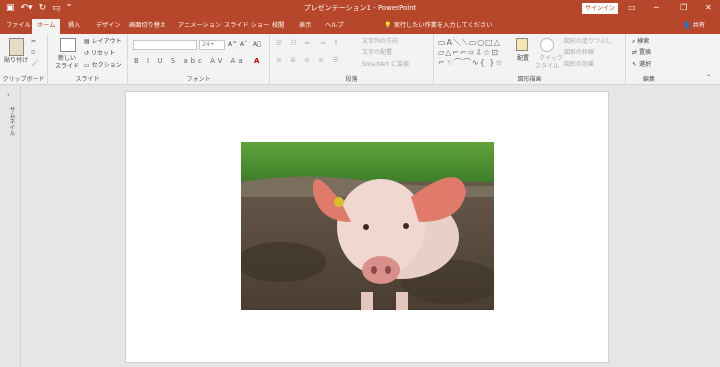 This screenshot has width=720, height=367. Describe the element at coordinates (385, 65) in the screenshot. I see `smartart-button: SmartArt に変換` at that location.